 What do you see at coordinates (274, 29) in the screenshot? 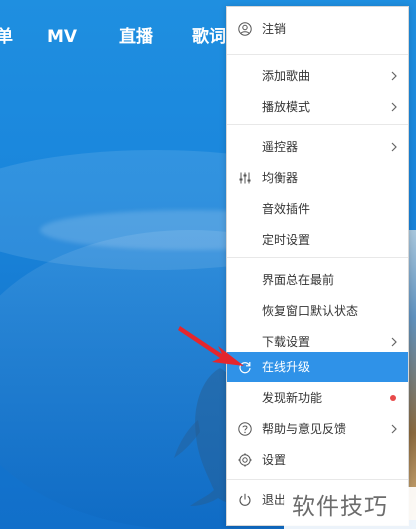
I see `menu-item-label: 注销` at bounding box center [274, 29].